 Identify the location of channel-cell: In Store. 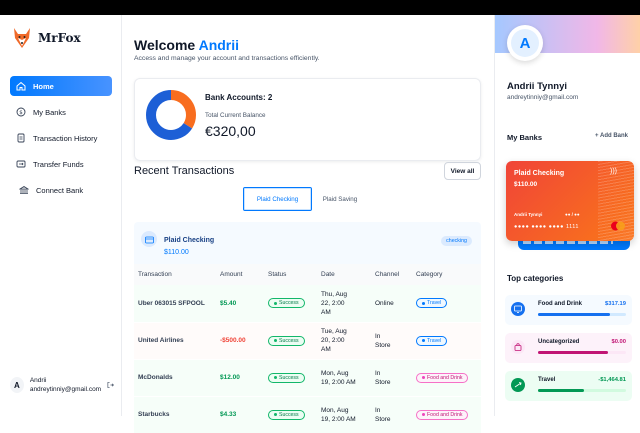
(391, 340).